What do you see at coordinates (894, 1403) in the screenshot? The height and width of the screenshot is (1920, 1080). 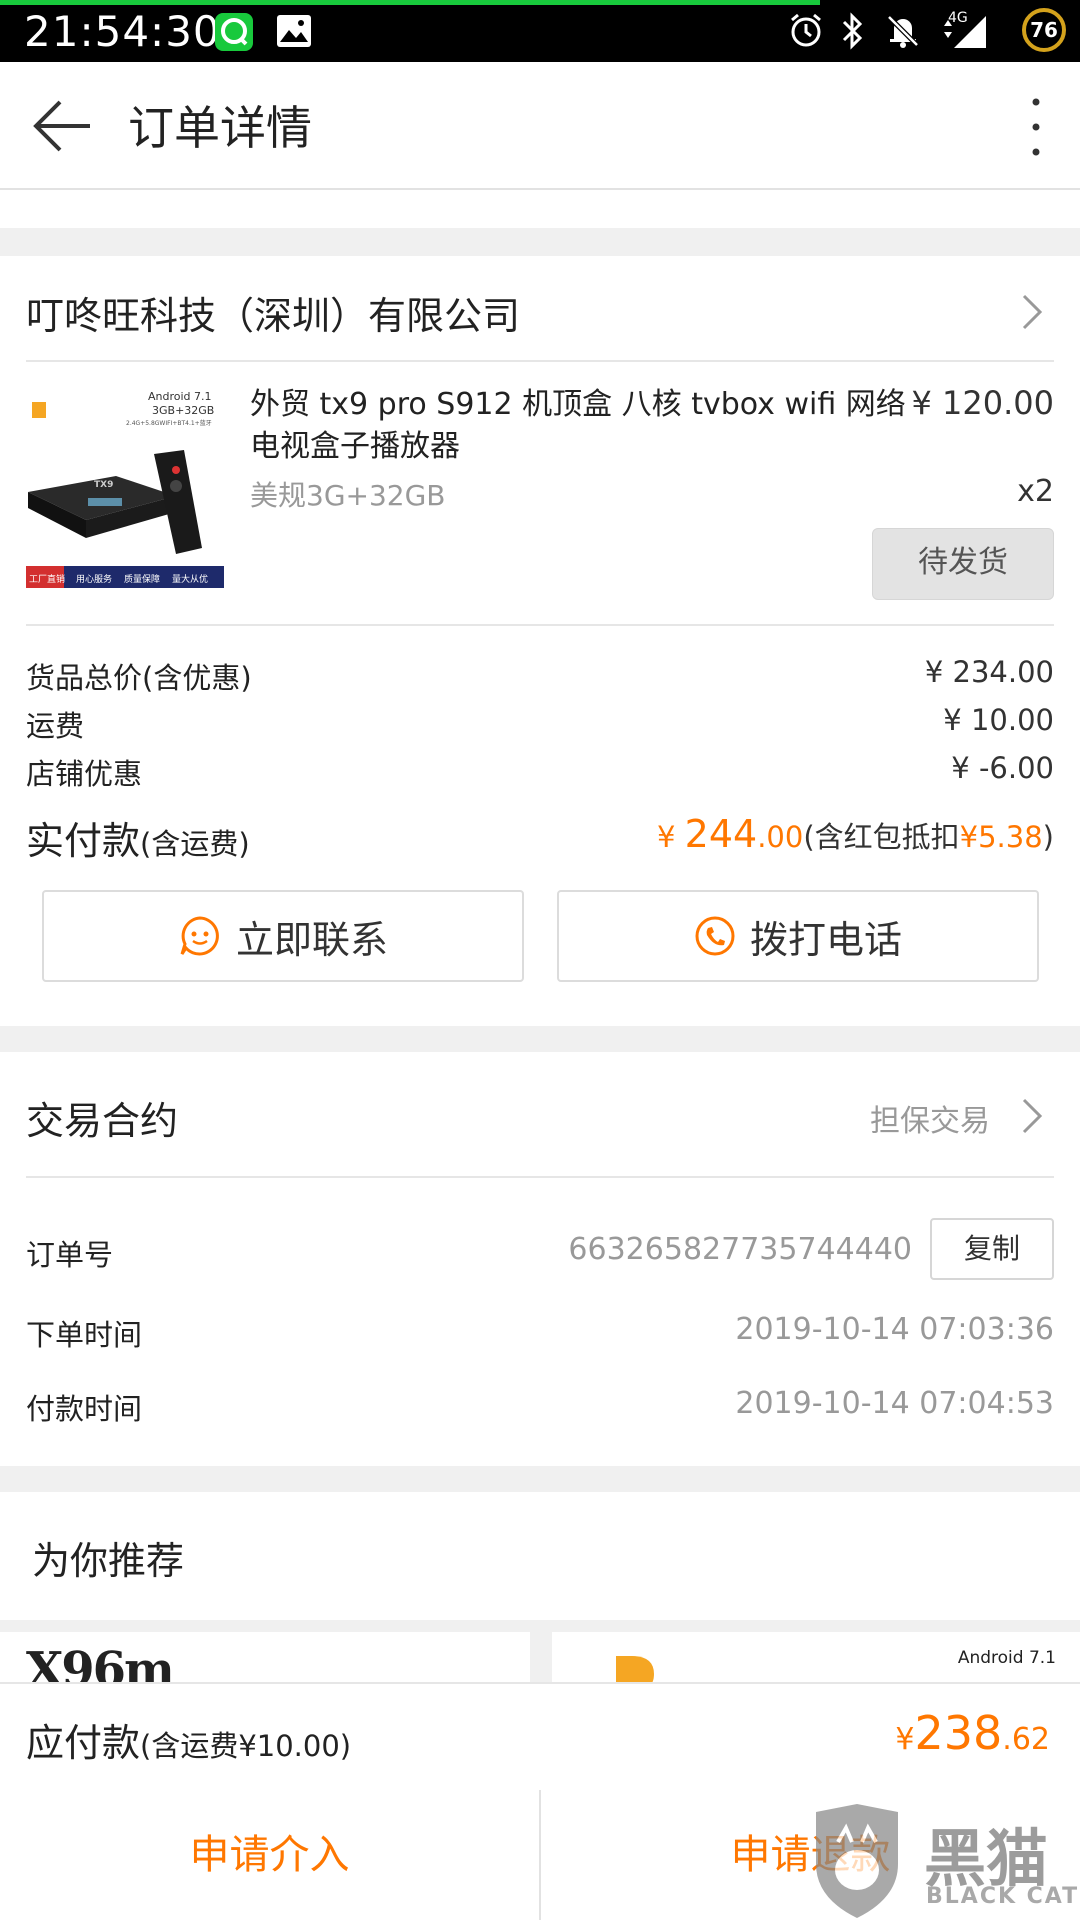 I see `pay-time-value: 2019-10-14 07:04:53` at bounding box center [894, 1403].